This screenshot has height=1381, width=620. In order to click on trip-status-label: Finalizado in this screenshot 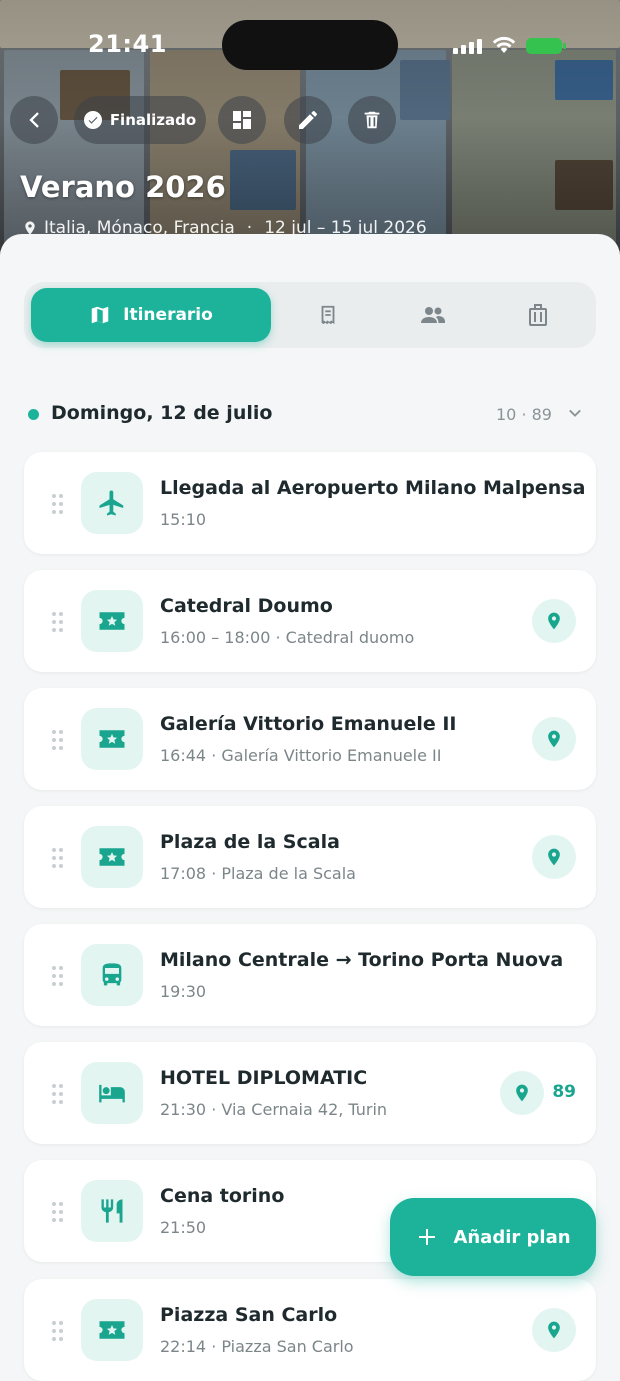, I will do `click(153, 120)`.